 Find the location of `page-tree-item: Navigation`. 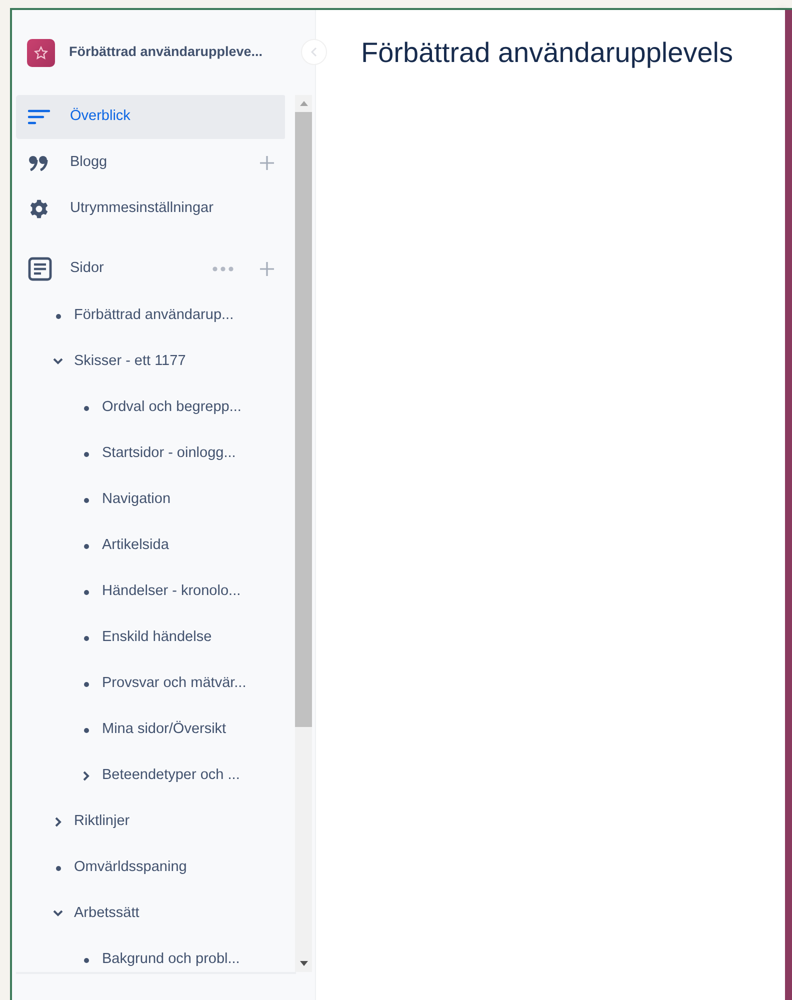

page-tree-item: Navigation is located at coordinates (150, 500).